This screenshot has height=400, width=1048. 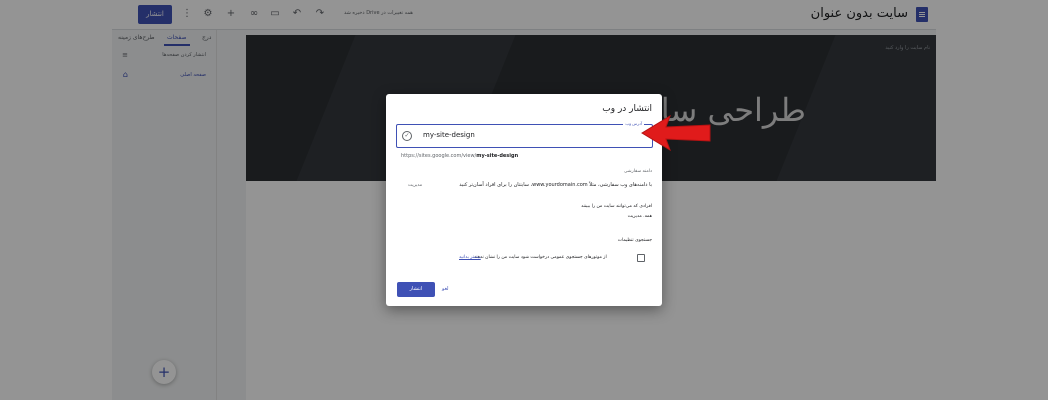 What do you see at coordinates (497, 156) in the screenshot?
I see `url-slug: my-site-design` at bounding box center [497, 156].